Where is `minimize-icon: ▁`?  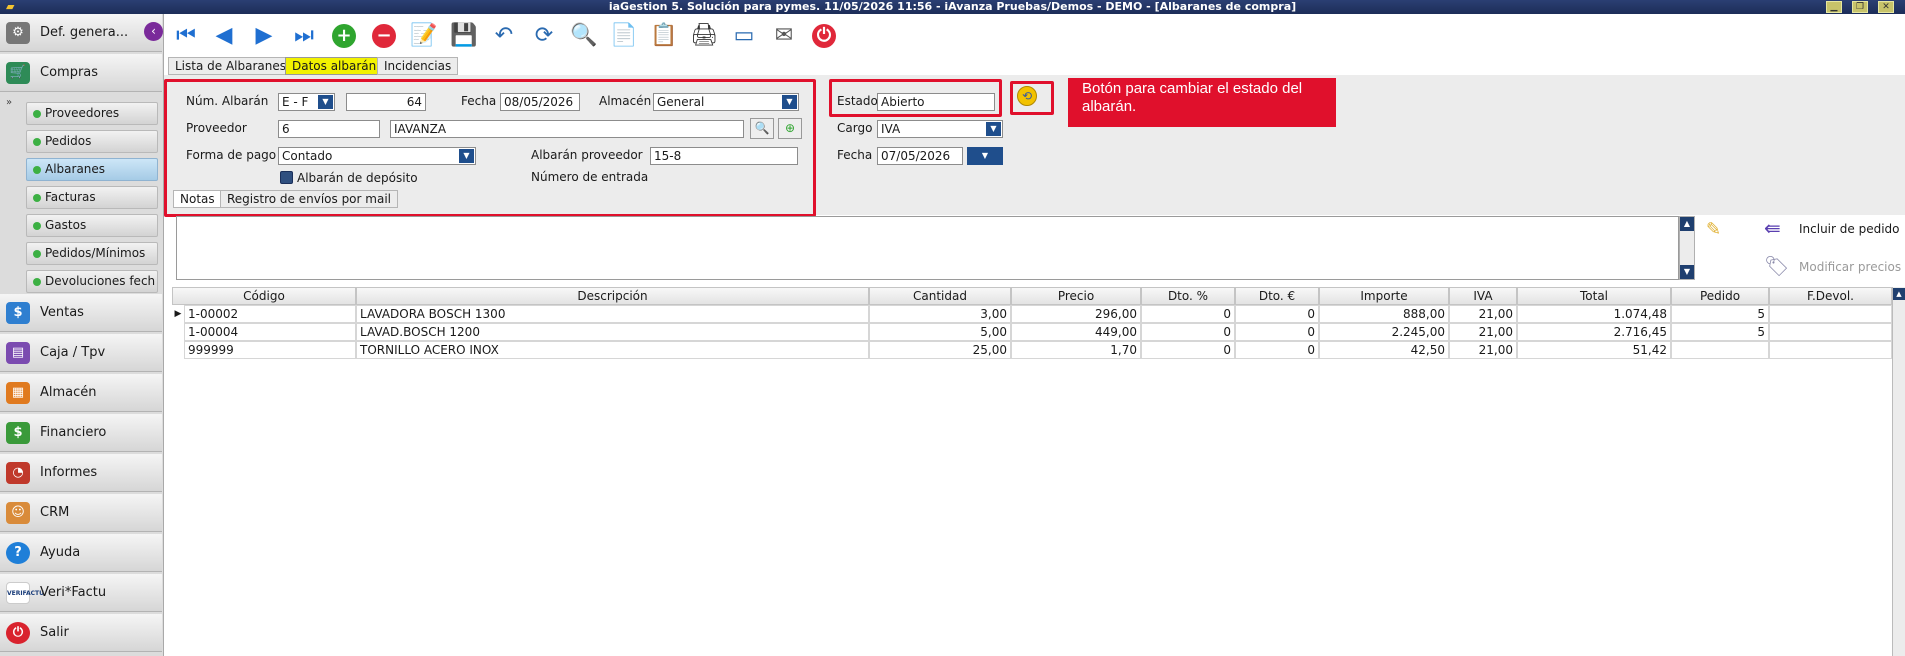 minimize-icon: ▁ is located at coordinates (1834, 7).